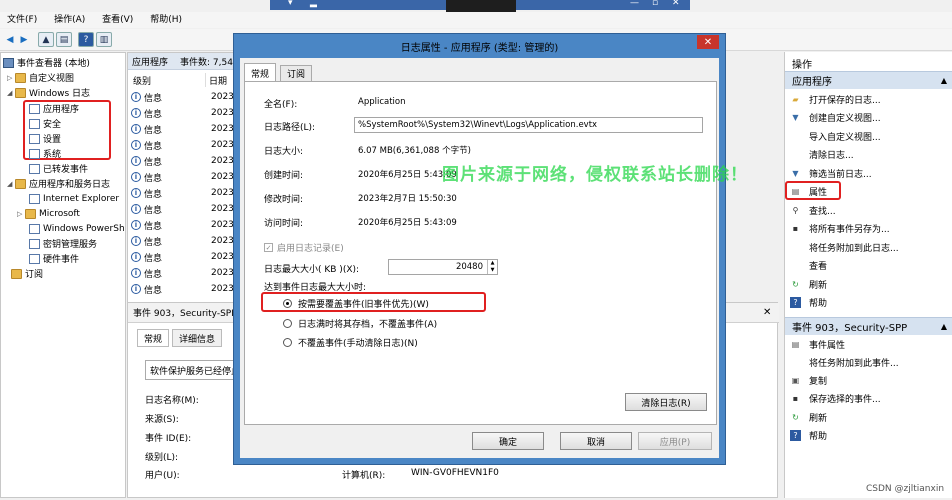 The width and height of the screenshot is (952, 500). What do you see at coordinates (492, 267) in the screenshot?
I see `spinner-icon: ▲ ▼` at bounding box center [492, 267].